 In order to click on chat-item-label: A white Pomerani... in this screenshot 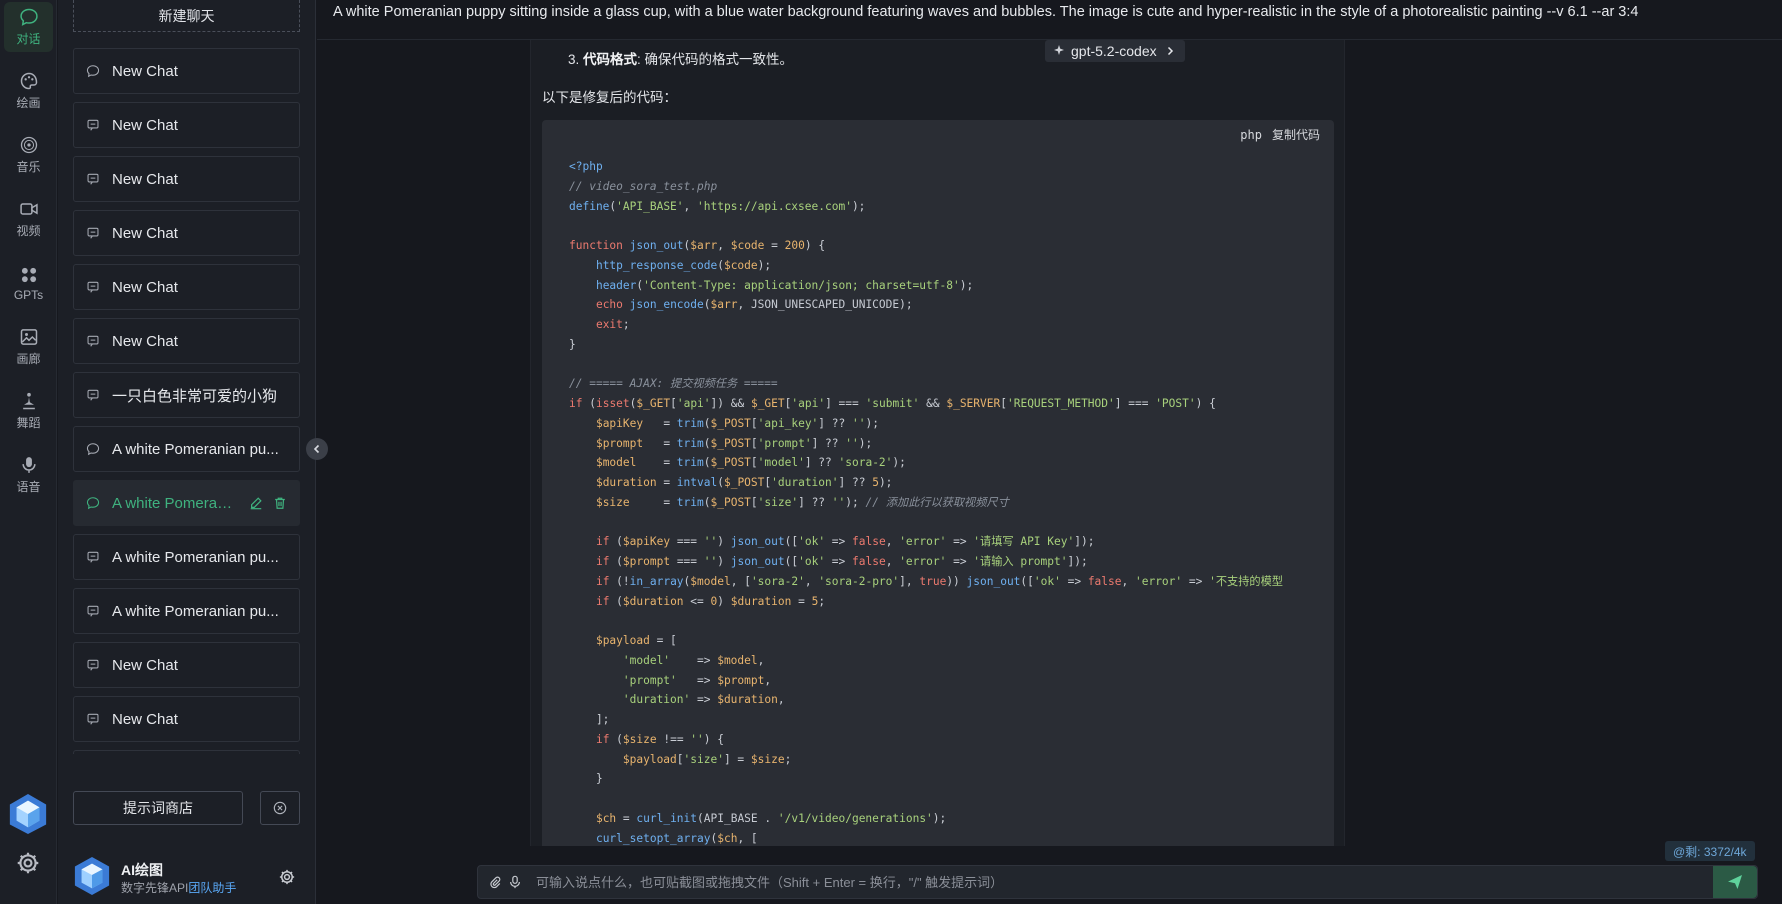, I will do `click(175, 503)`.